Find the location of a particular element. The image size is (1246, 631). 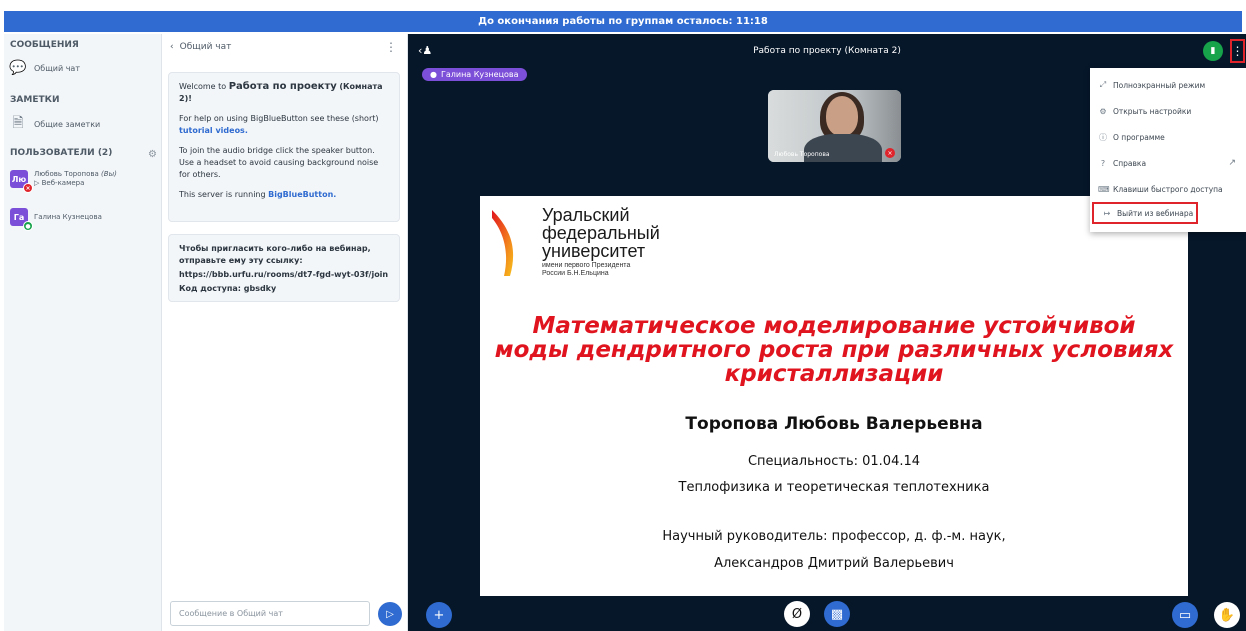

presentation-toggle-button: ▭ is located at coordinates (1185, 615).